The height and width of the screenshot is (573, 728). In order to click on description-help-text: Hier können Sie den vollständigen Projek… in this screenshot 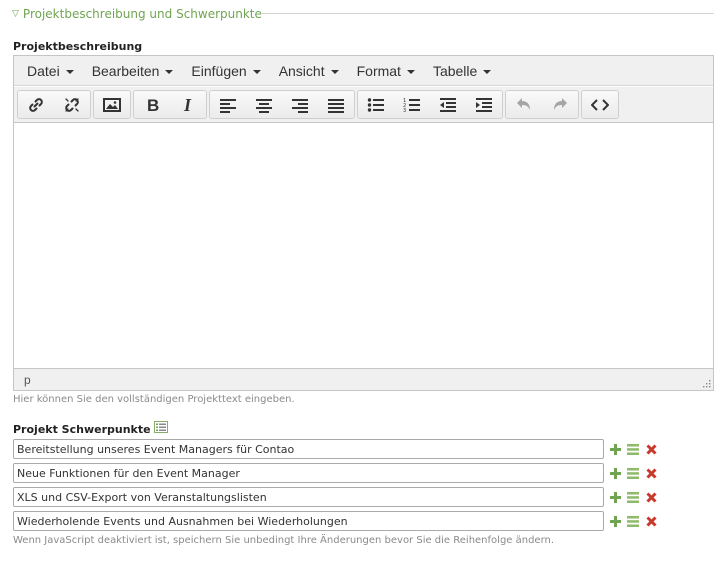, I will do `click(154, 399)`.